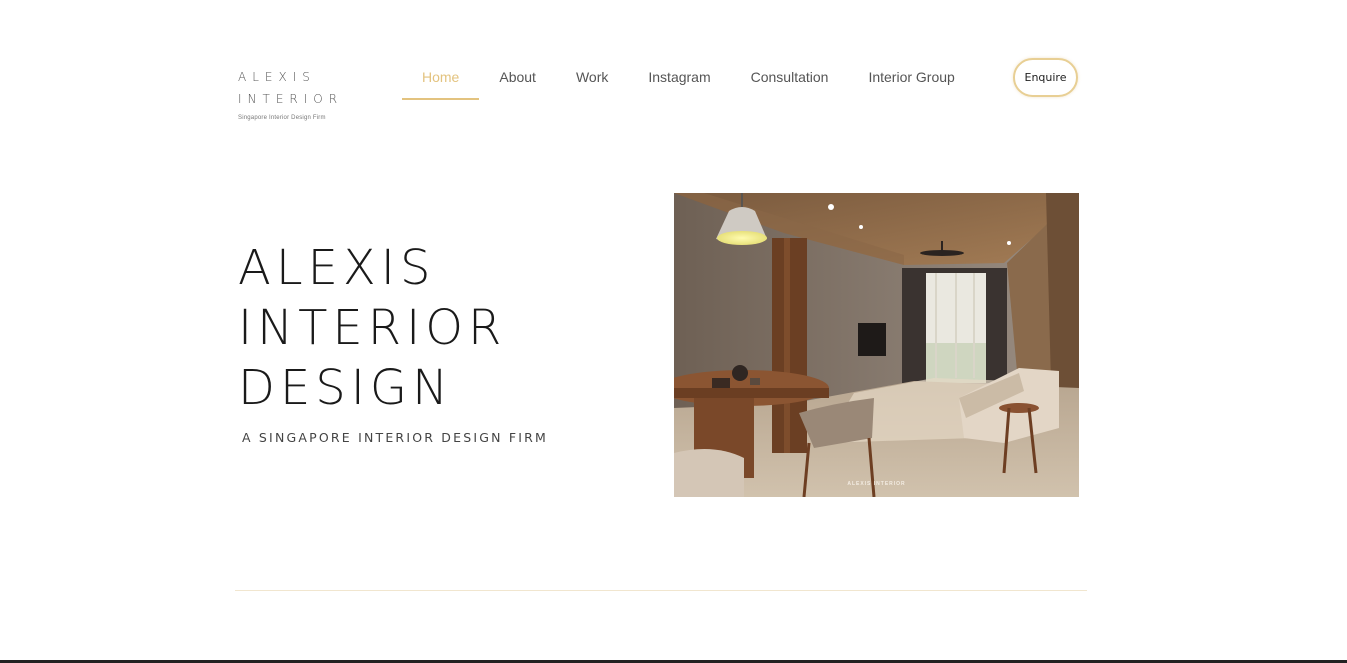  What do you see at coordinates (282, 118) in the screenshot?
I see `logo-tagline: Singapore Interior Design Firm` at bounding box center [282, 118].